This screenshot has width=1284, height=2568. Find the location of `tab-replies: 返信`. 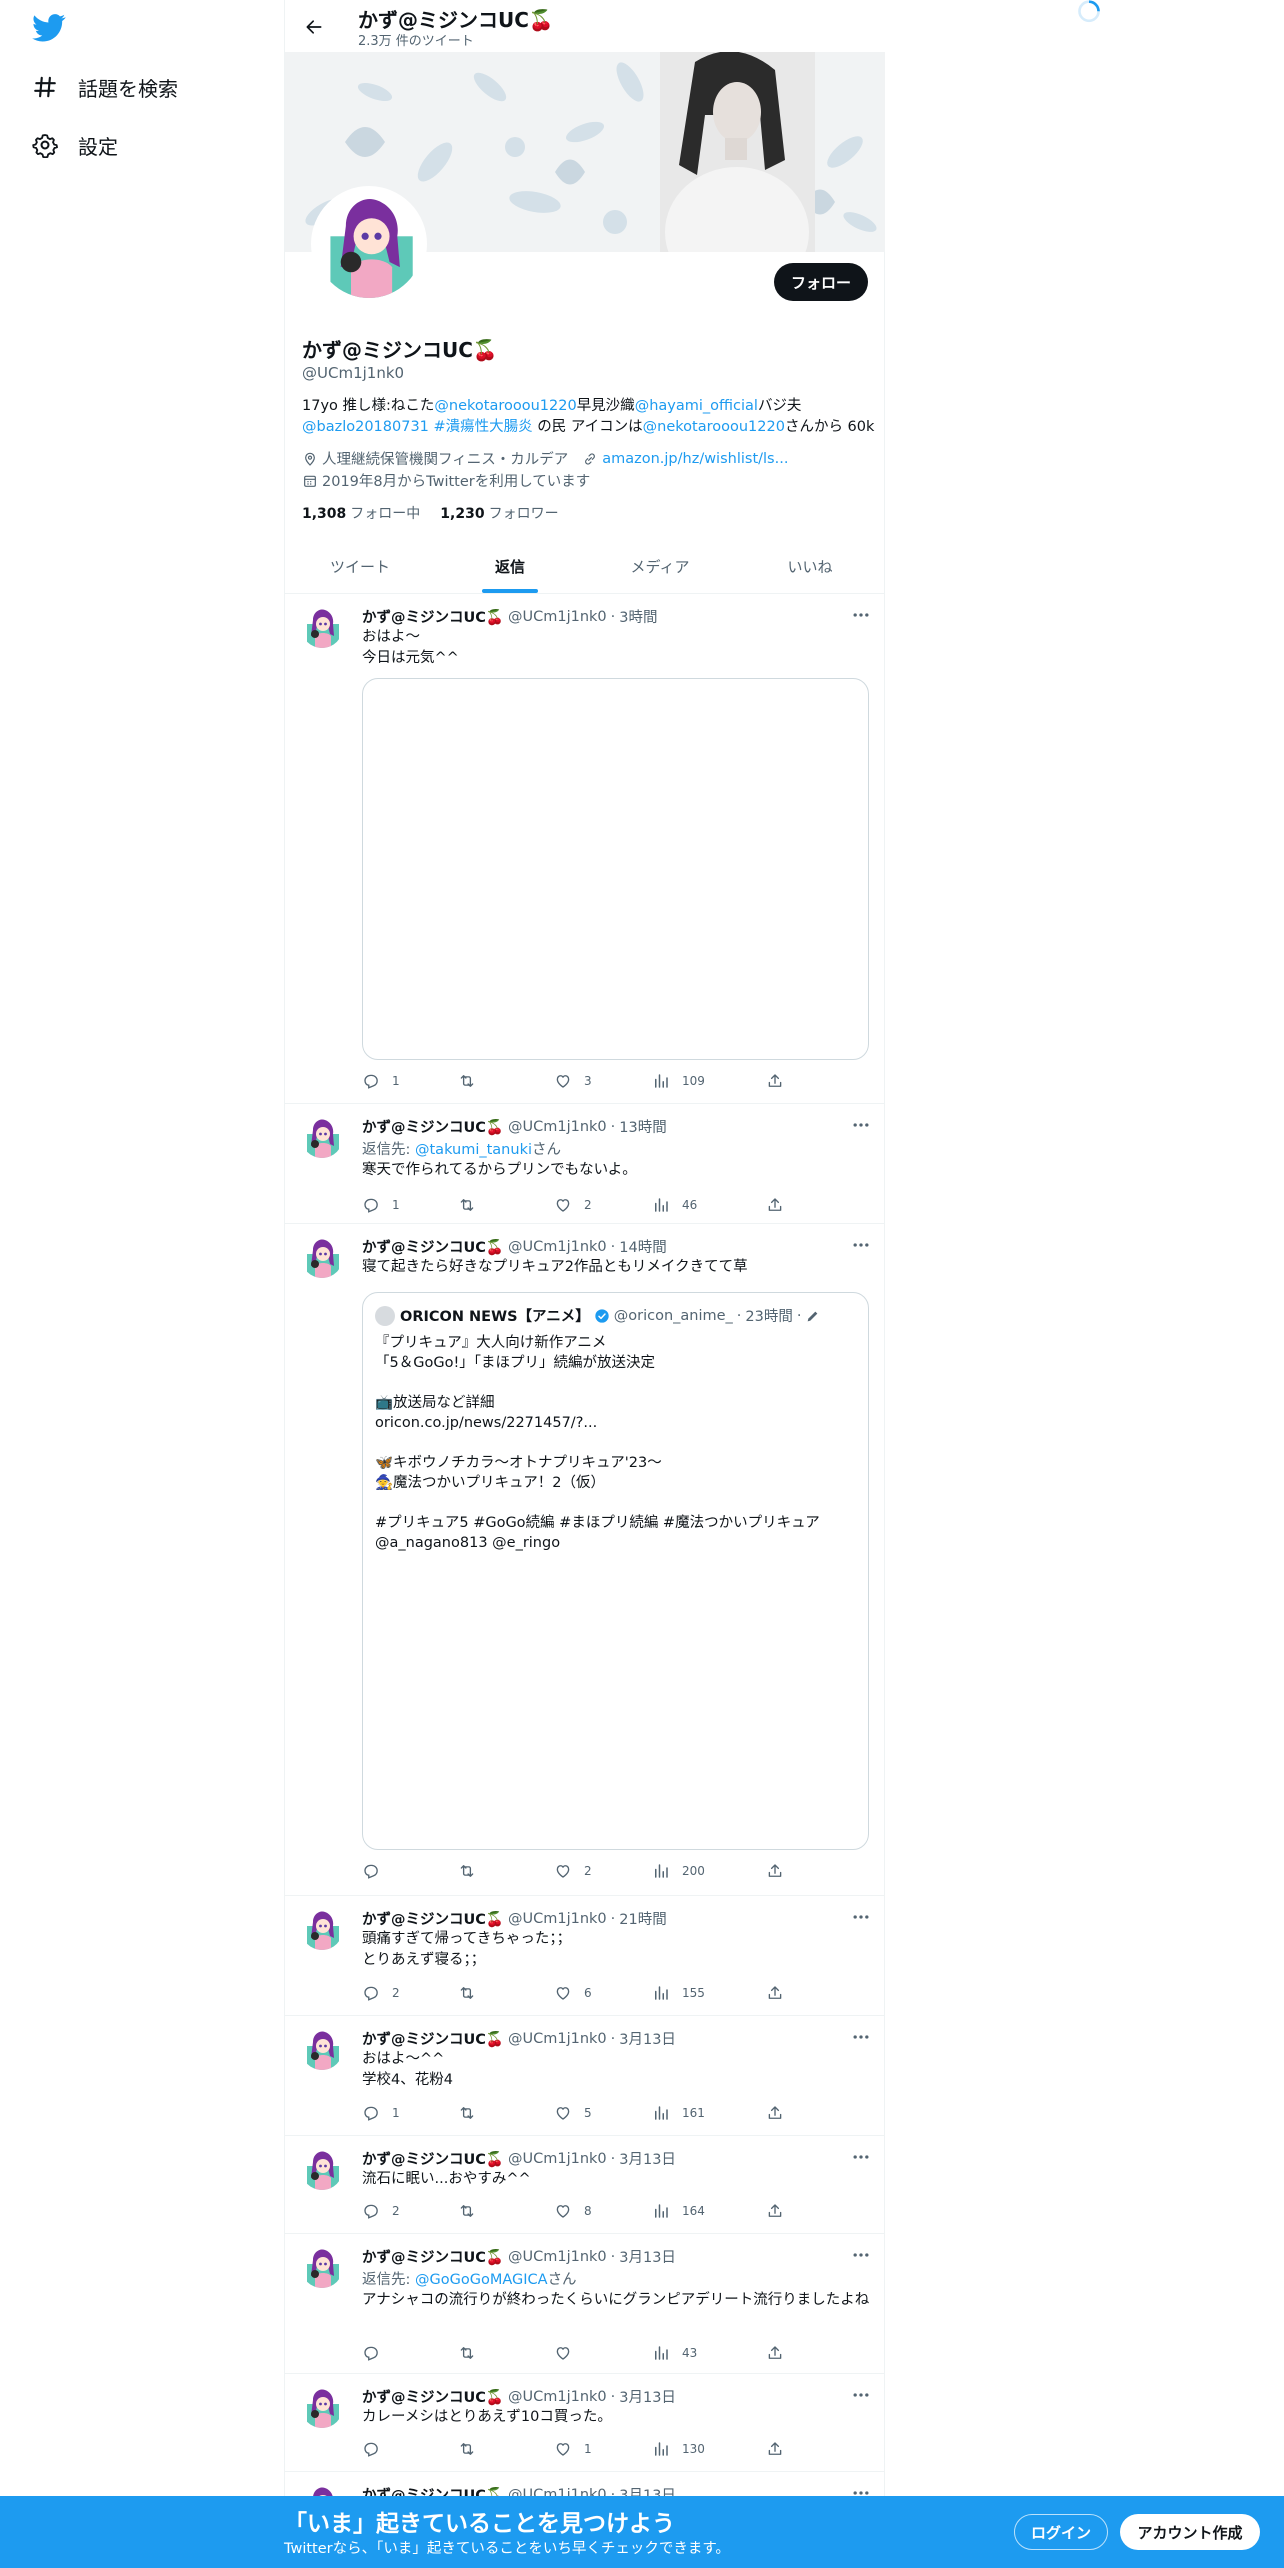

tab-replies: 返信 is located at coordinates (510, 566).